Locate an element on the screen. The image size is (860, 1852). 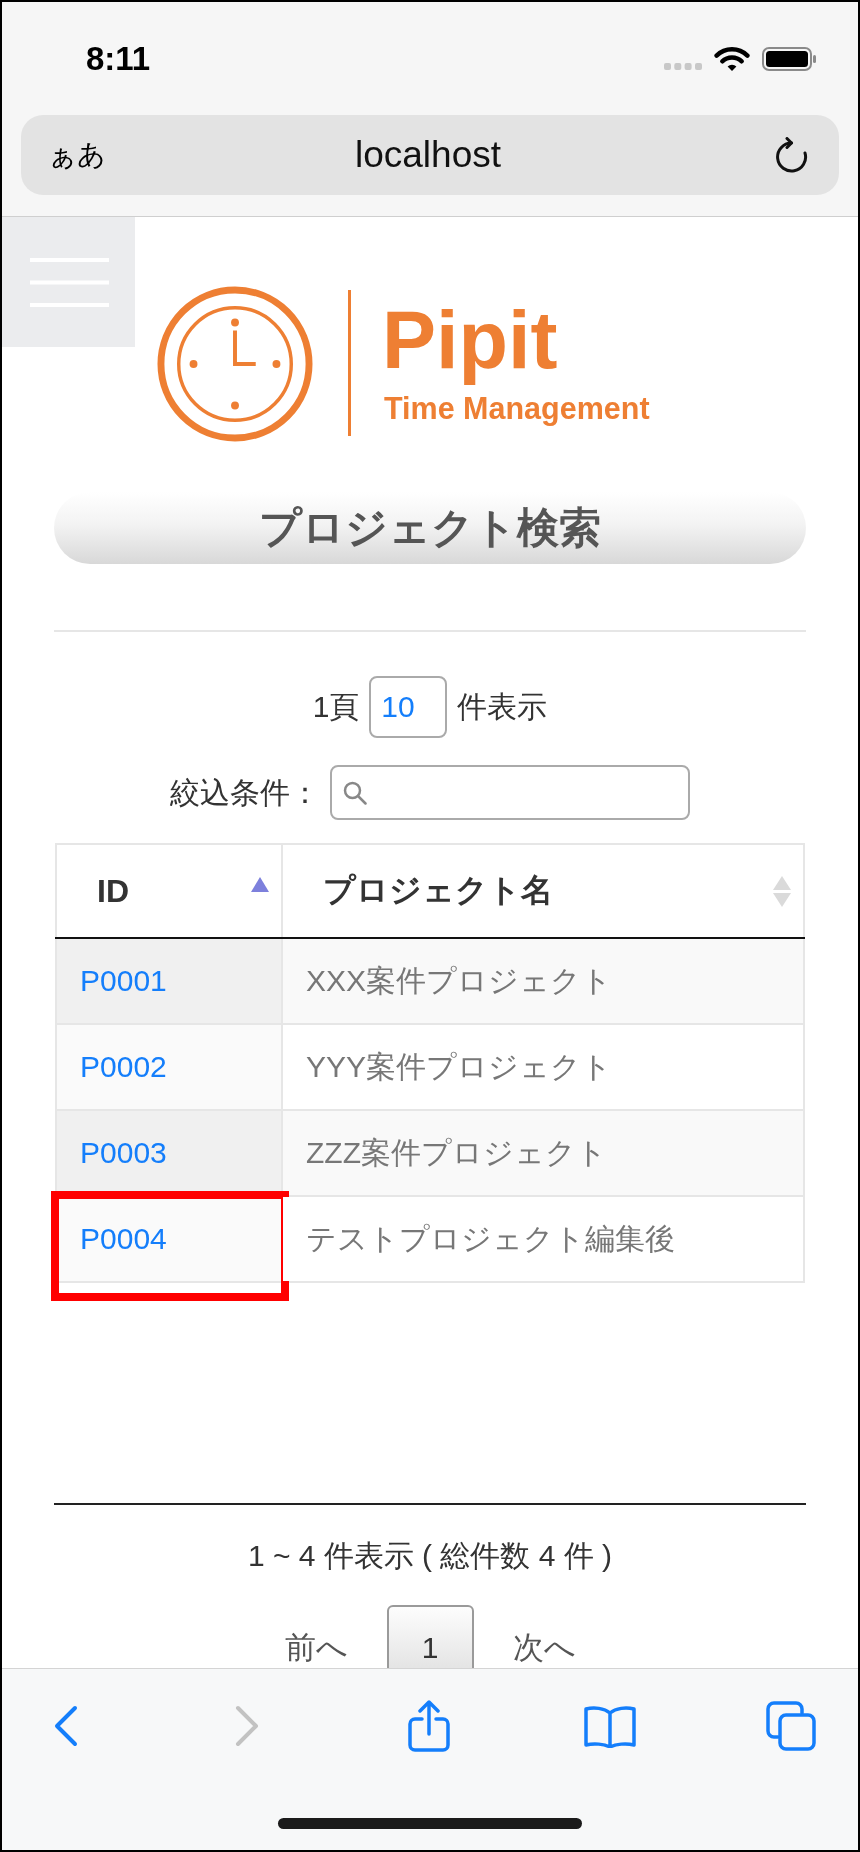
chevron-left-icon is located at coordinates (66, 1726).